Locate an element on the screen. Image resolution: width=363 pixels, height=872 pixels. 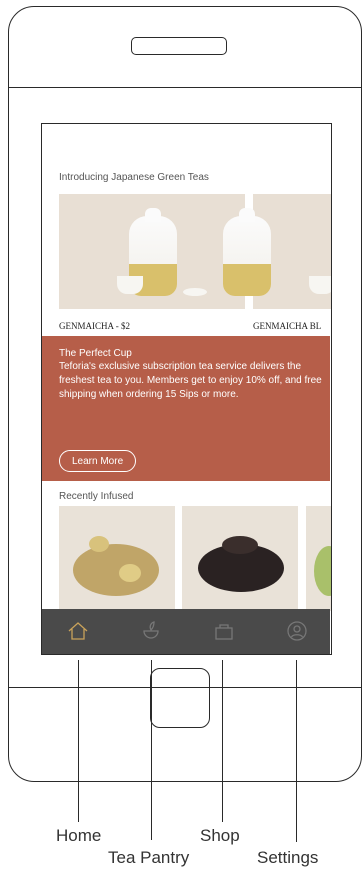
product-label: GENMAICHA - $2 is located at coordinates (94, 326).